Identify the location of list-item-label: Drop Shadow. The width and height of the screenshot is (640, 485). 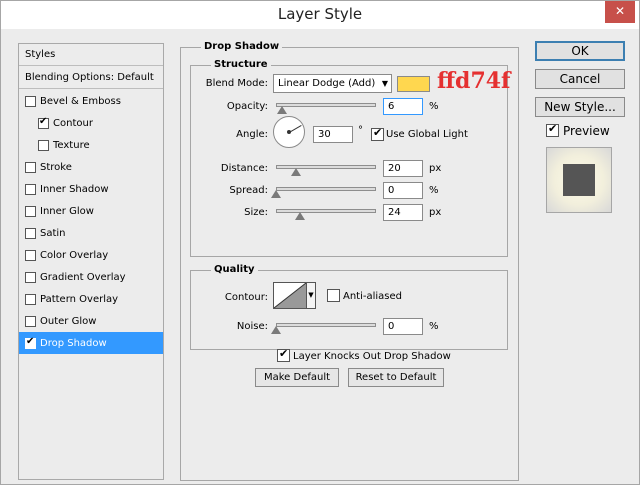
(73, 343).